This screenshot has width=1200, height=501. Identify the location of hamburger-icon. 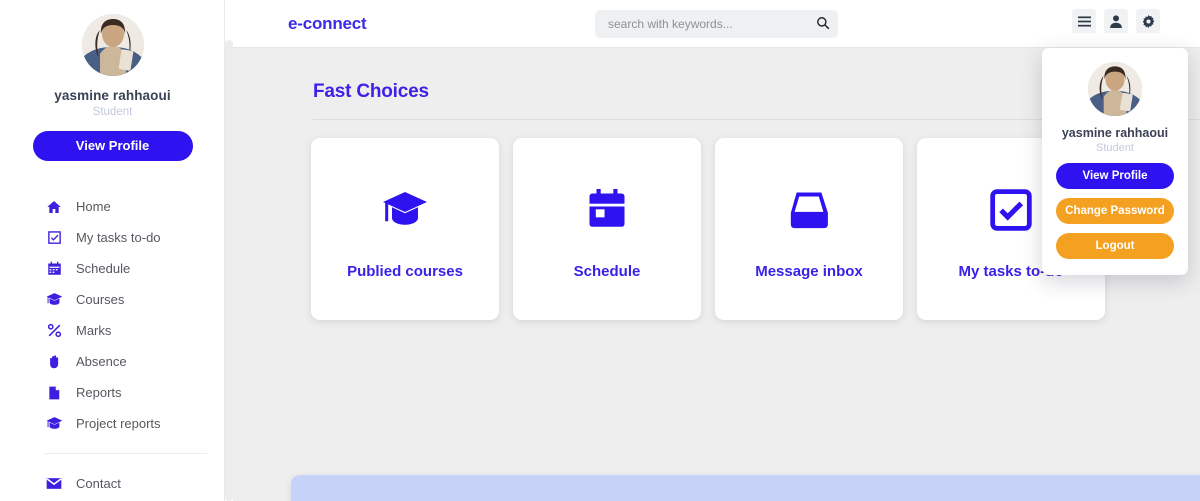
(1084, 21).